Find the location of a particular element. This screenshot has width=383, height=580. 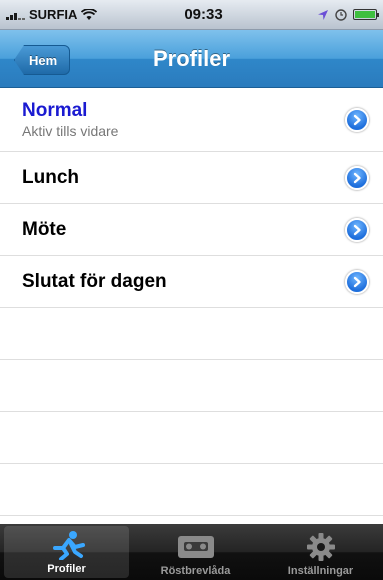

status-bar: SURFIA 09:33 is located at coordinates (191, 15).